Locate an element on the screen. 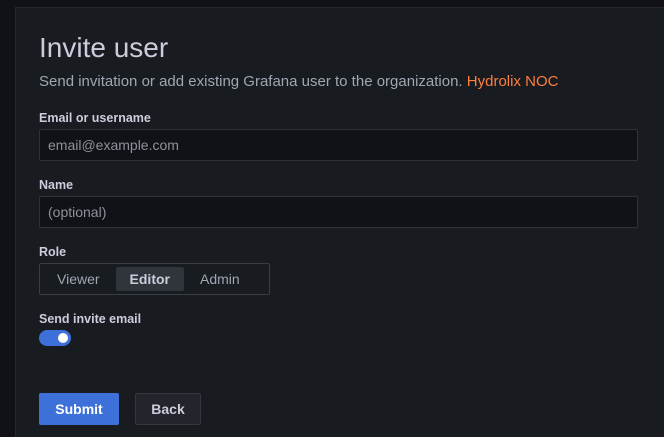 The height and width of the screenshot is (437, 664). email-label: Email or username is located at coordinates (95, 118).